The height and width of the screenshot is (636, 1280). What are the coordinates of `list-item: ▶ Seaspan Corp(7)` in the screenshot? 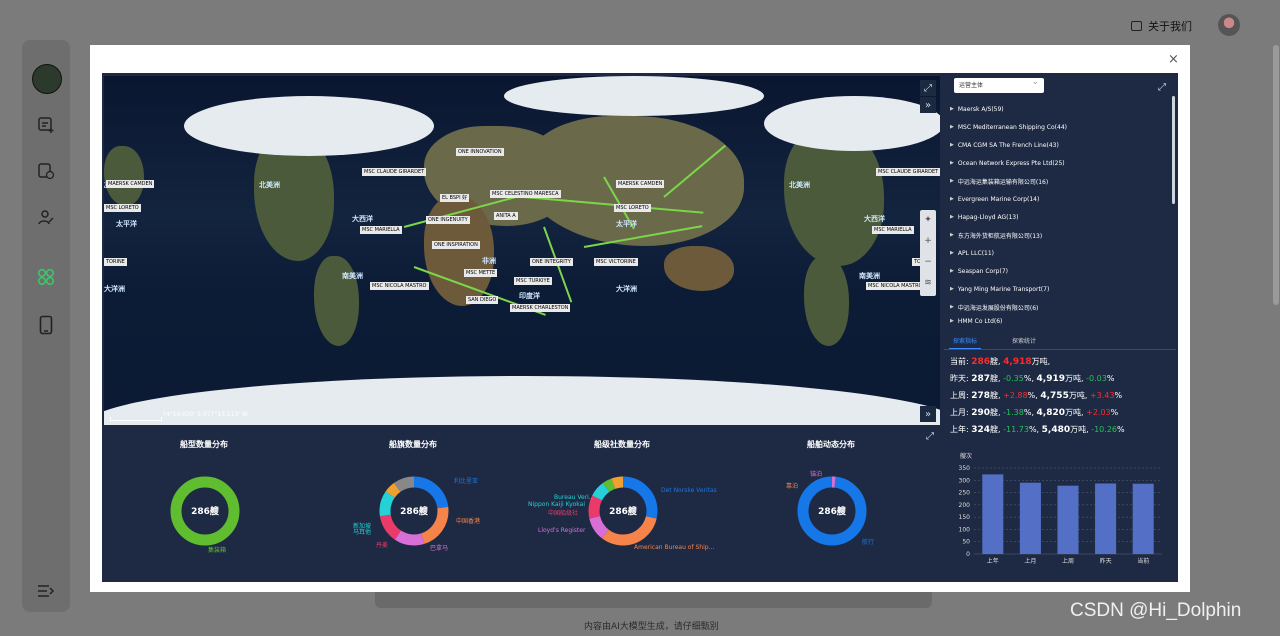 It's located at (1060, 271).